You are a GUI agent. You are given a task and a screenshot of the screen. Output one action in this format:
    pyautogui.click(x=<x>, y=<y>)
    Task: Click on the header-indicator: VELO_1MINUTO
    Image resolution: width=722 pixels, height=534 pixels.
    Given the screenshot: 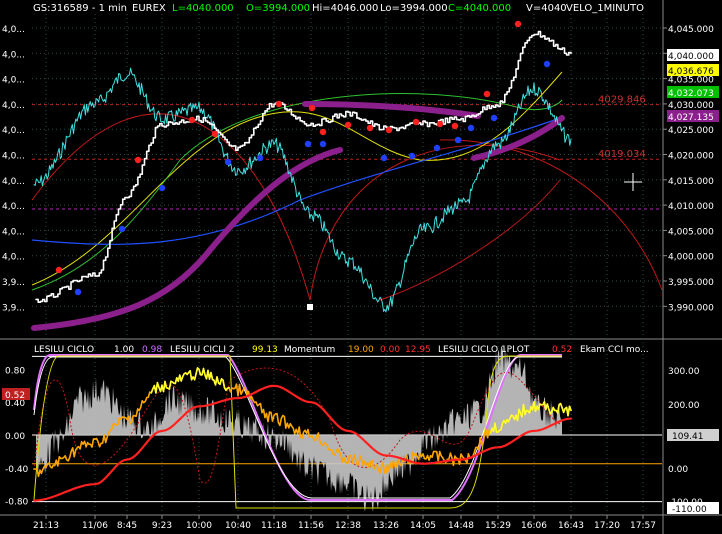 What is the action you would take?
    pyautogui.click(x=605, y=8)
    